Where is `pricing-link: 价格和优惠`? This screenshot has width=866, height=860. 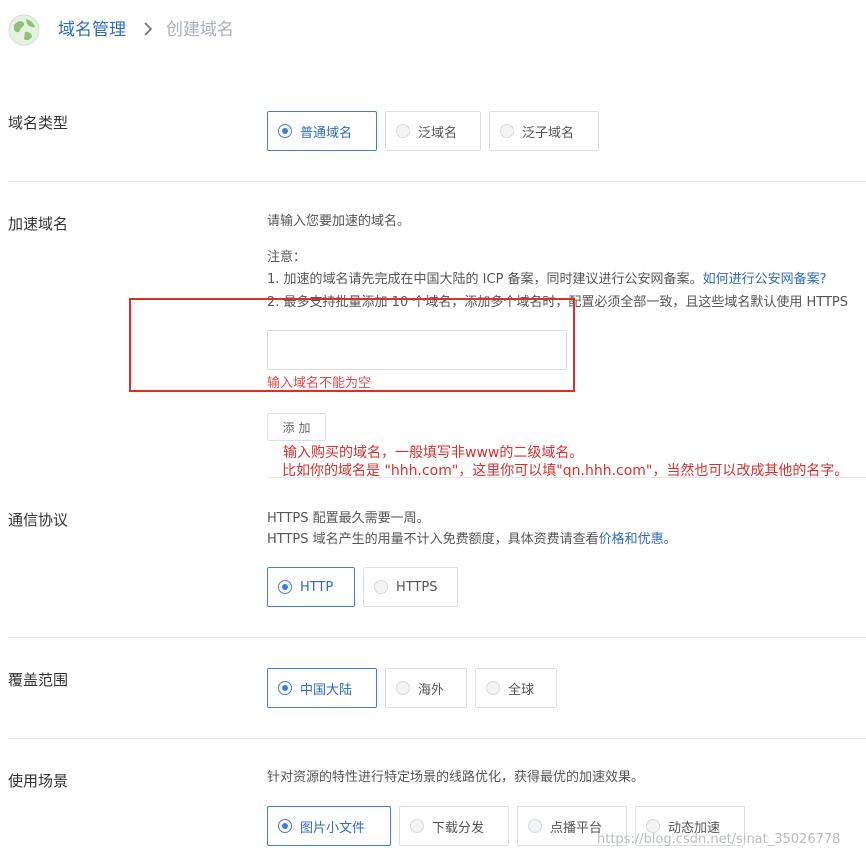
pricing-link: 价格和优惠 is located at coordinates (631, 539).